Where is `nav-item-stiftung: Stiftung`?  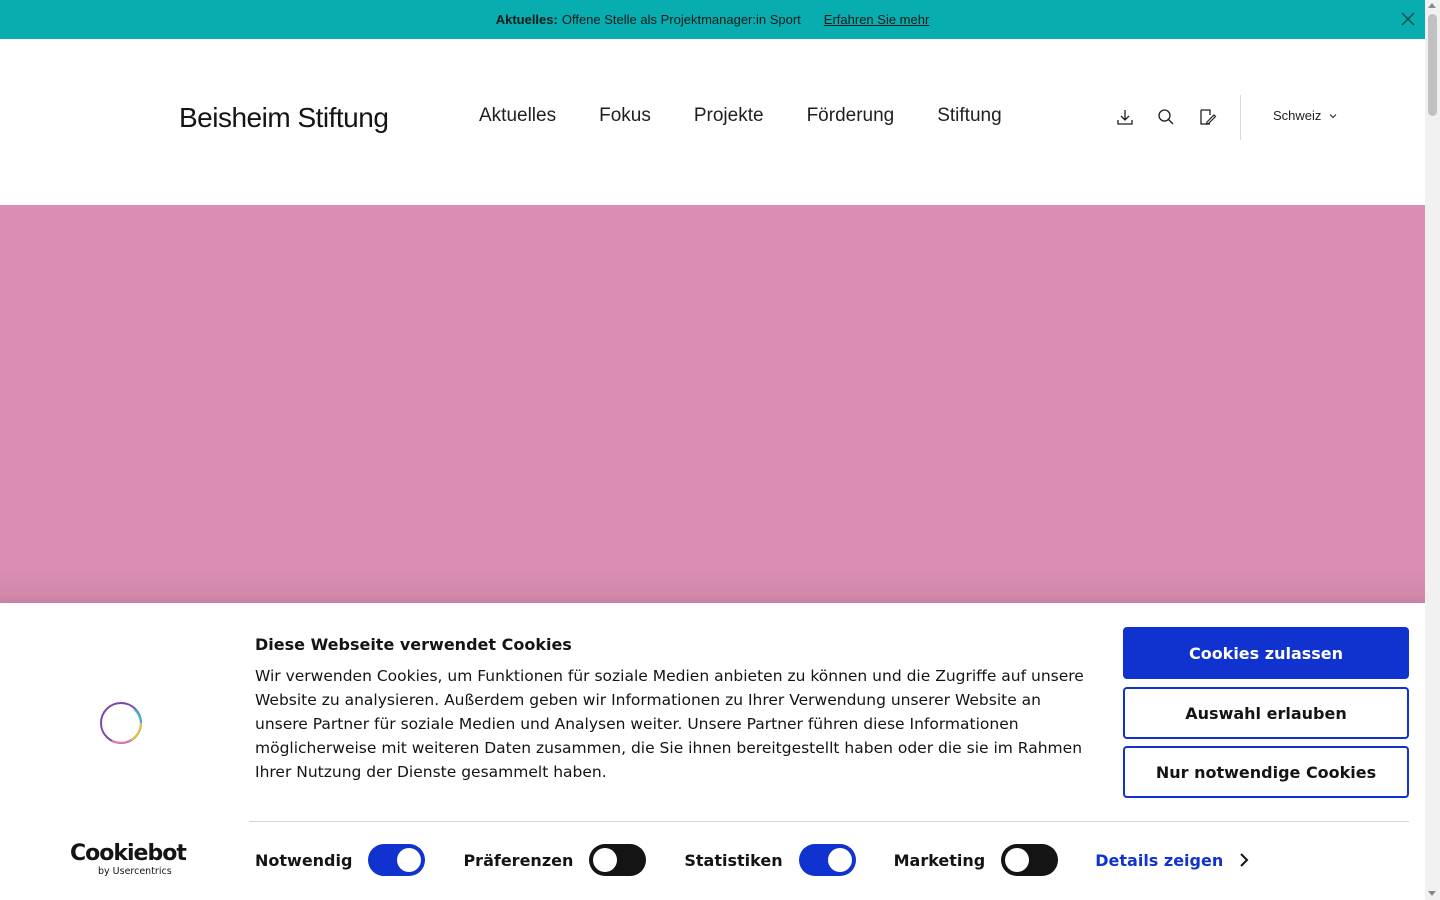
nav-item-stiftung: Stiftung is located at coordinates (969, 116).